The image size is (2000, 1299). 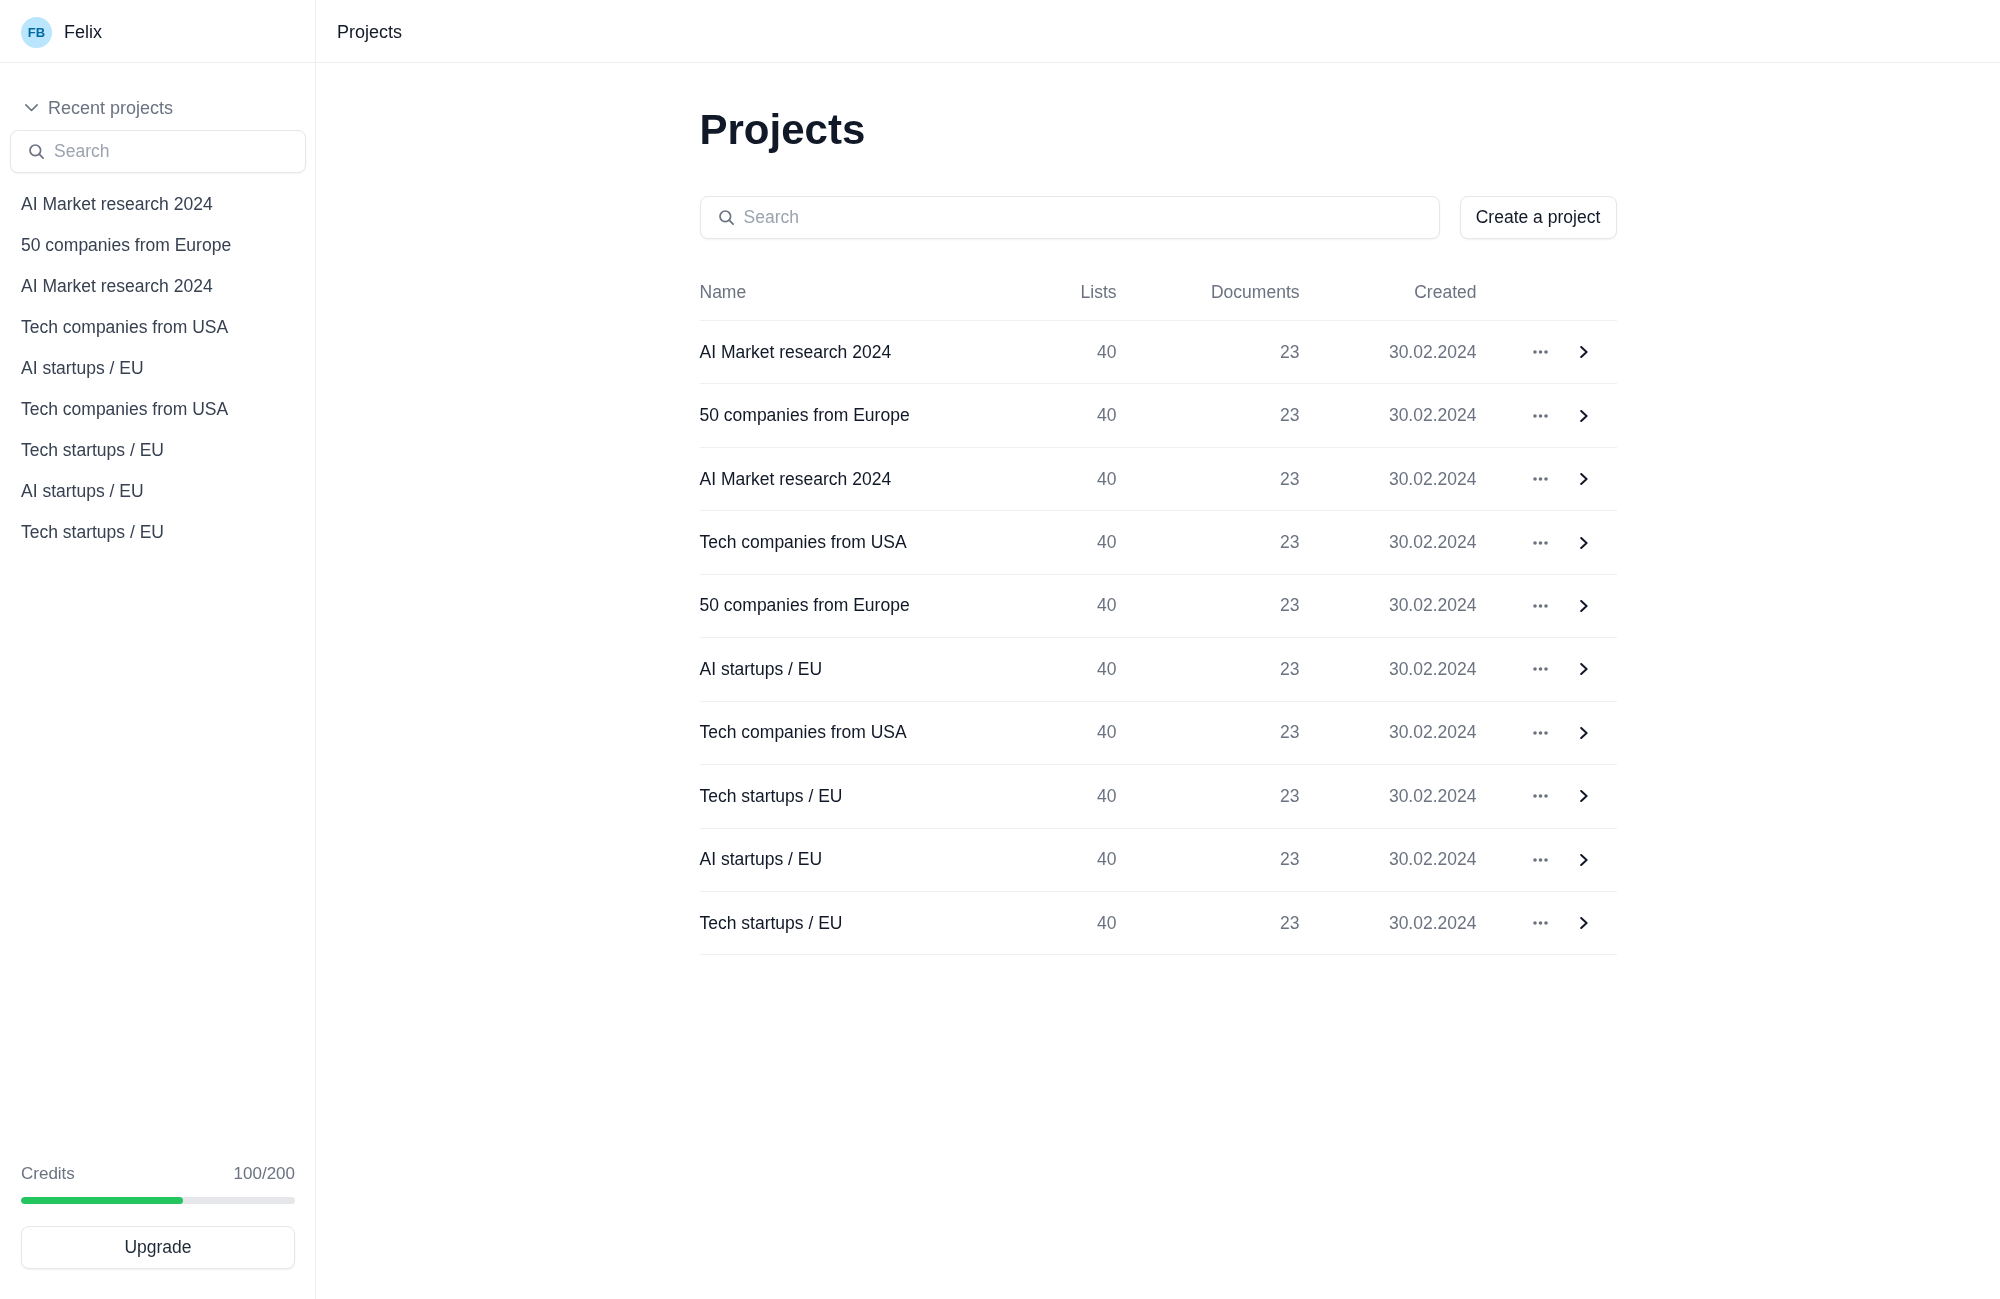 I want to click on page-title: Projects, so click(x=782, y=130).